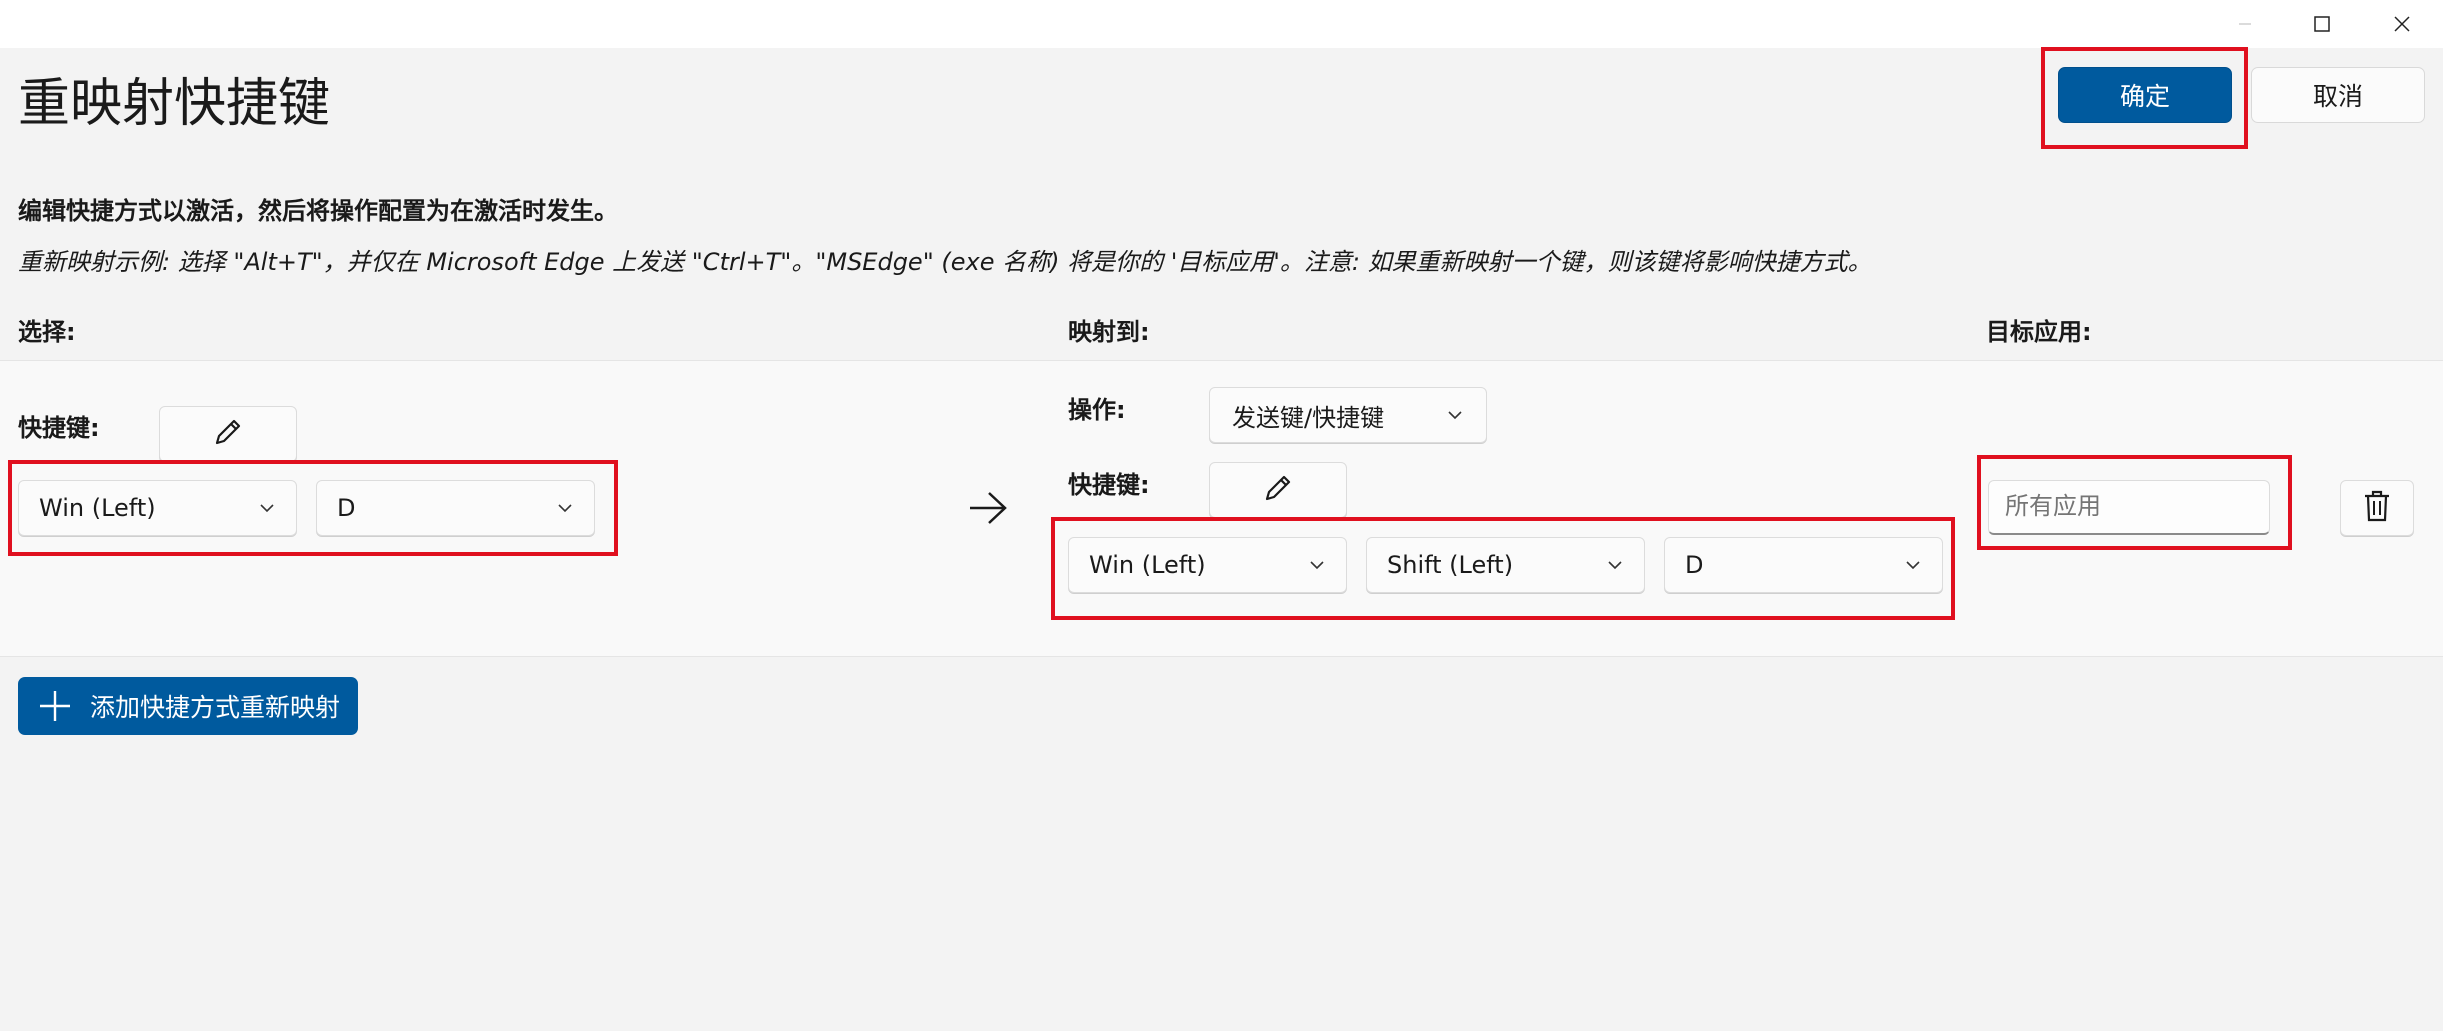 This screenshot has height=1031, width=2443. Describe the element at coordinates (1097, 410) in the screenshot. I see `action-label: 操作:` at that location.